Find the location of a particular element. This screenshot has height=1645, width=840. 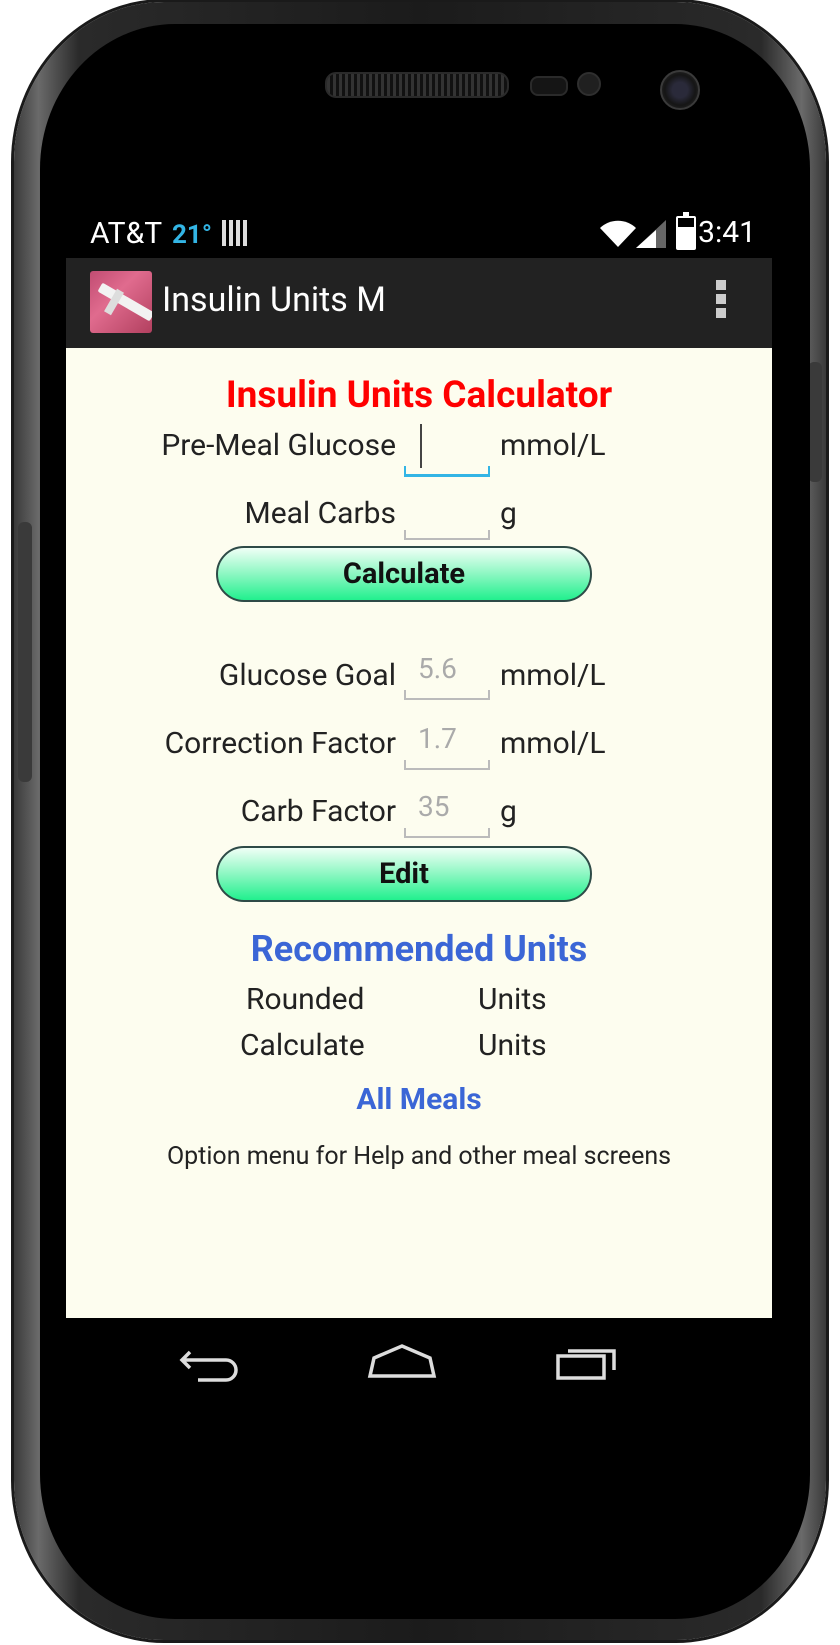

volume-button is located at coordinates (25, 652).